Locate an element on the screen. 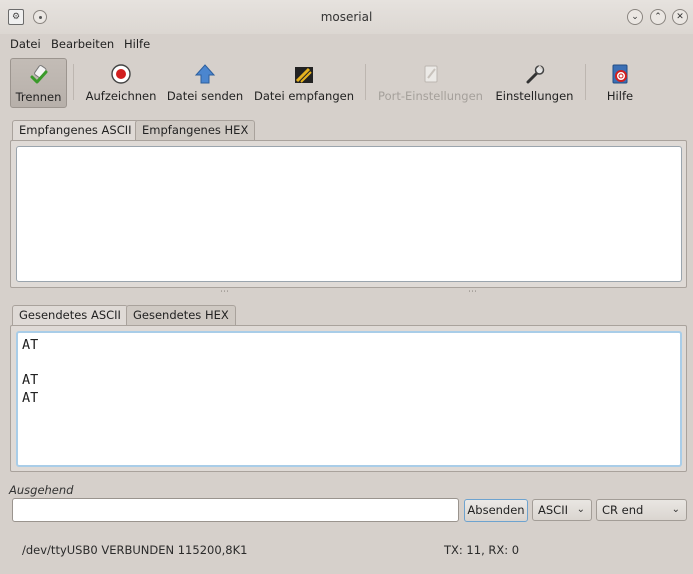  menu-datei: Datei is located at coordinates (25, 44).